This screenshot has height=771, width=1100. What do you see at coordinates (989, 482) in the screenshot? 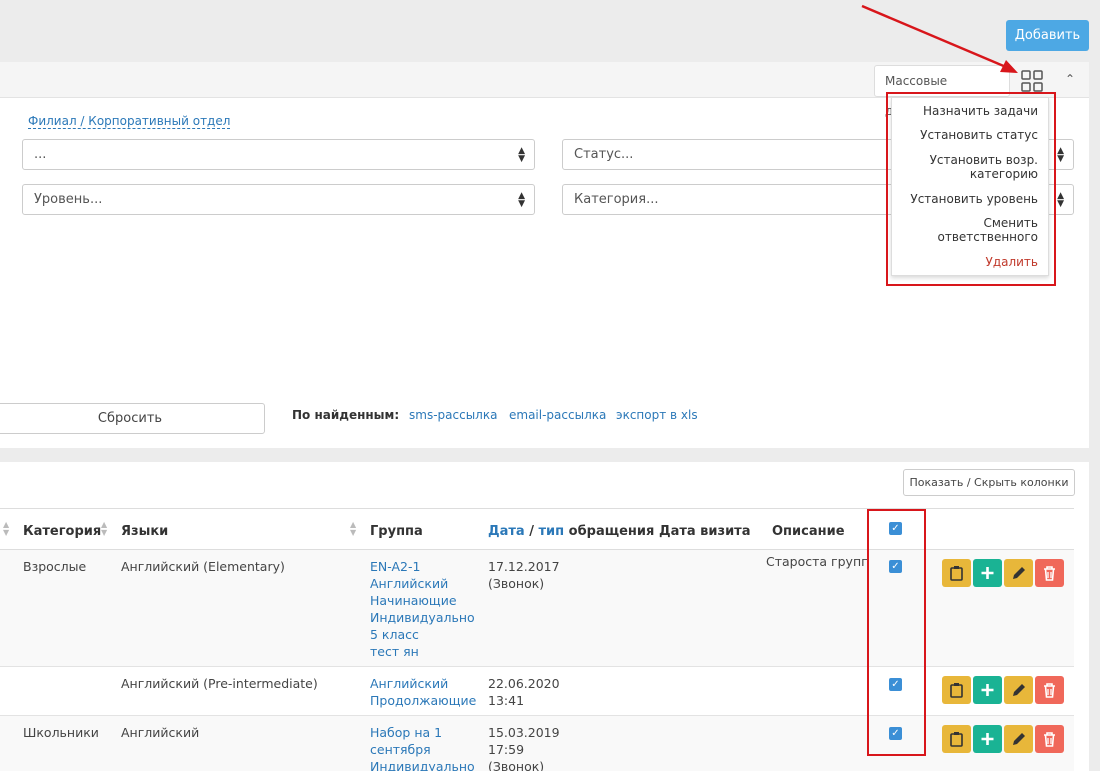
I see `toggle-columns-button: Показать / Скрыть колонки` at bounding box center [989, 482].